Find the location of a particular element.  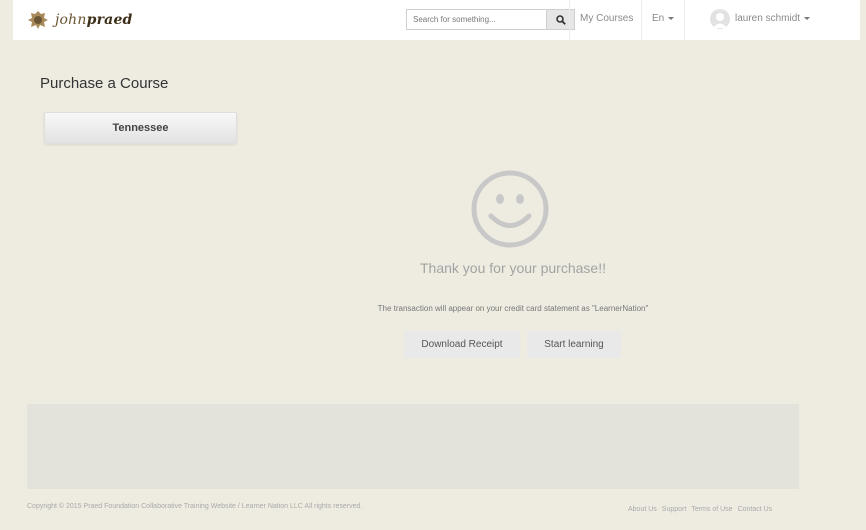

smiley-face-icon is located at coordinates (510, 209).